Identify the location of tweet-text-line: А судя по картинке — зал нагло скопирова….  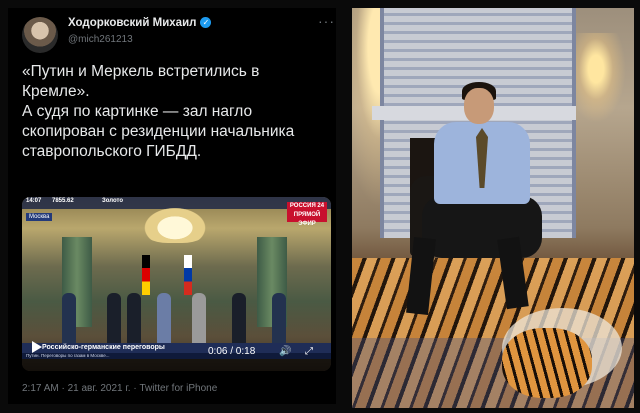
(158, 131).